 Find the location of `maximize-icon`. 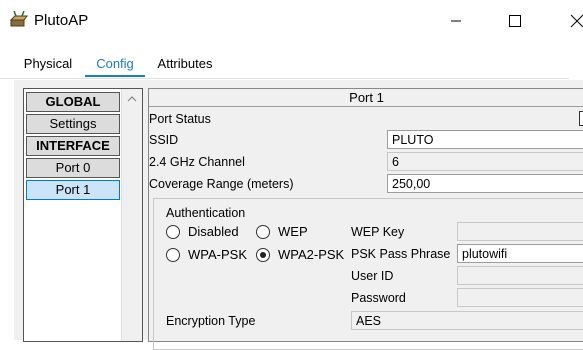

maximize-icon is located at coordinates (515, 21).